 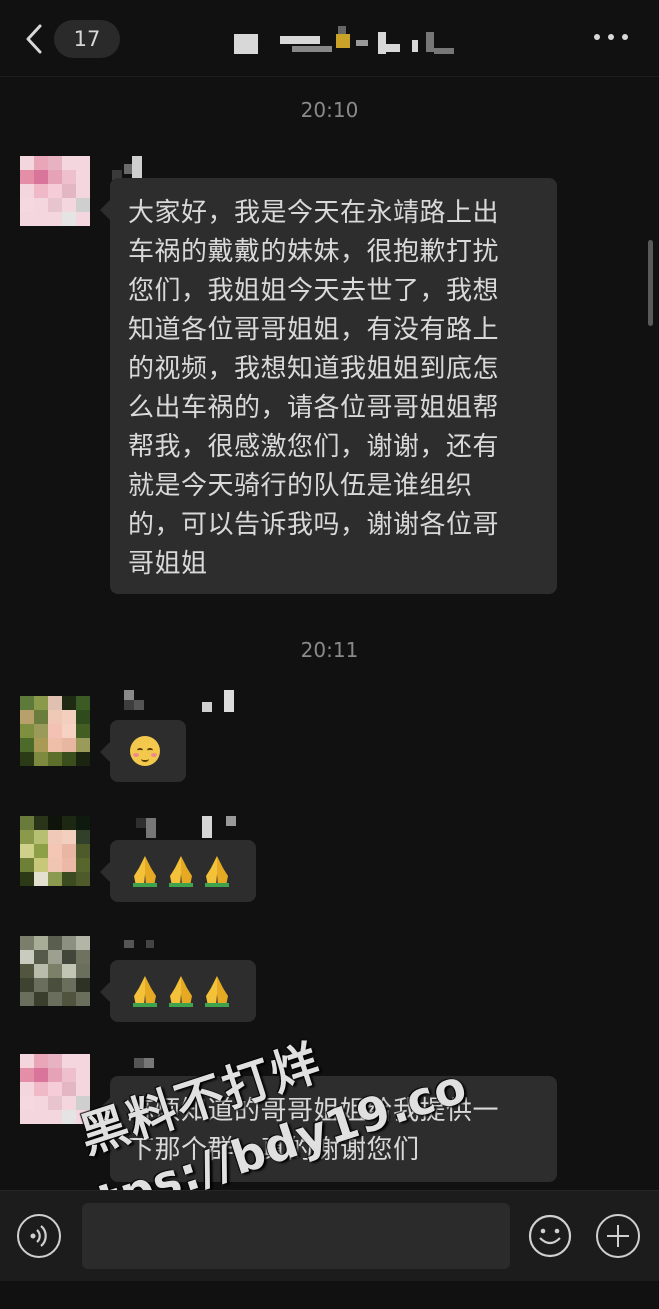 I want to click on back-button: 17, so click(x=70, y=39).